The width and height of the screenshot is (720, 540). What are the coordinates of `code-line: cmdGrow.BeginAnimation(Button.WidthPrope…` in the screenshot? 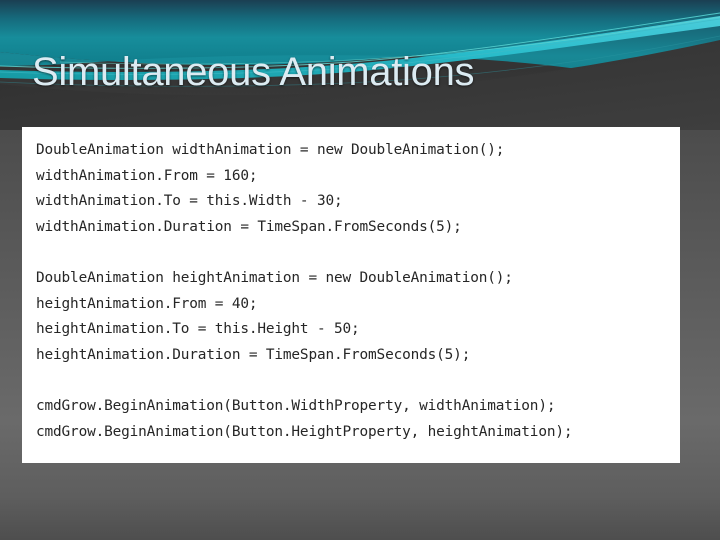 It's located at (296, 405).